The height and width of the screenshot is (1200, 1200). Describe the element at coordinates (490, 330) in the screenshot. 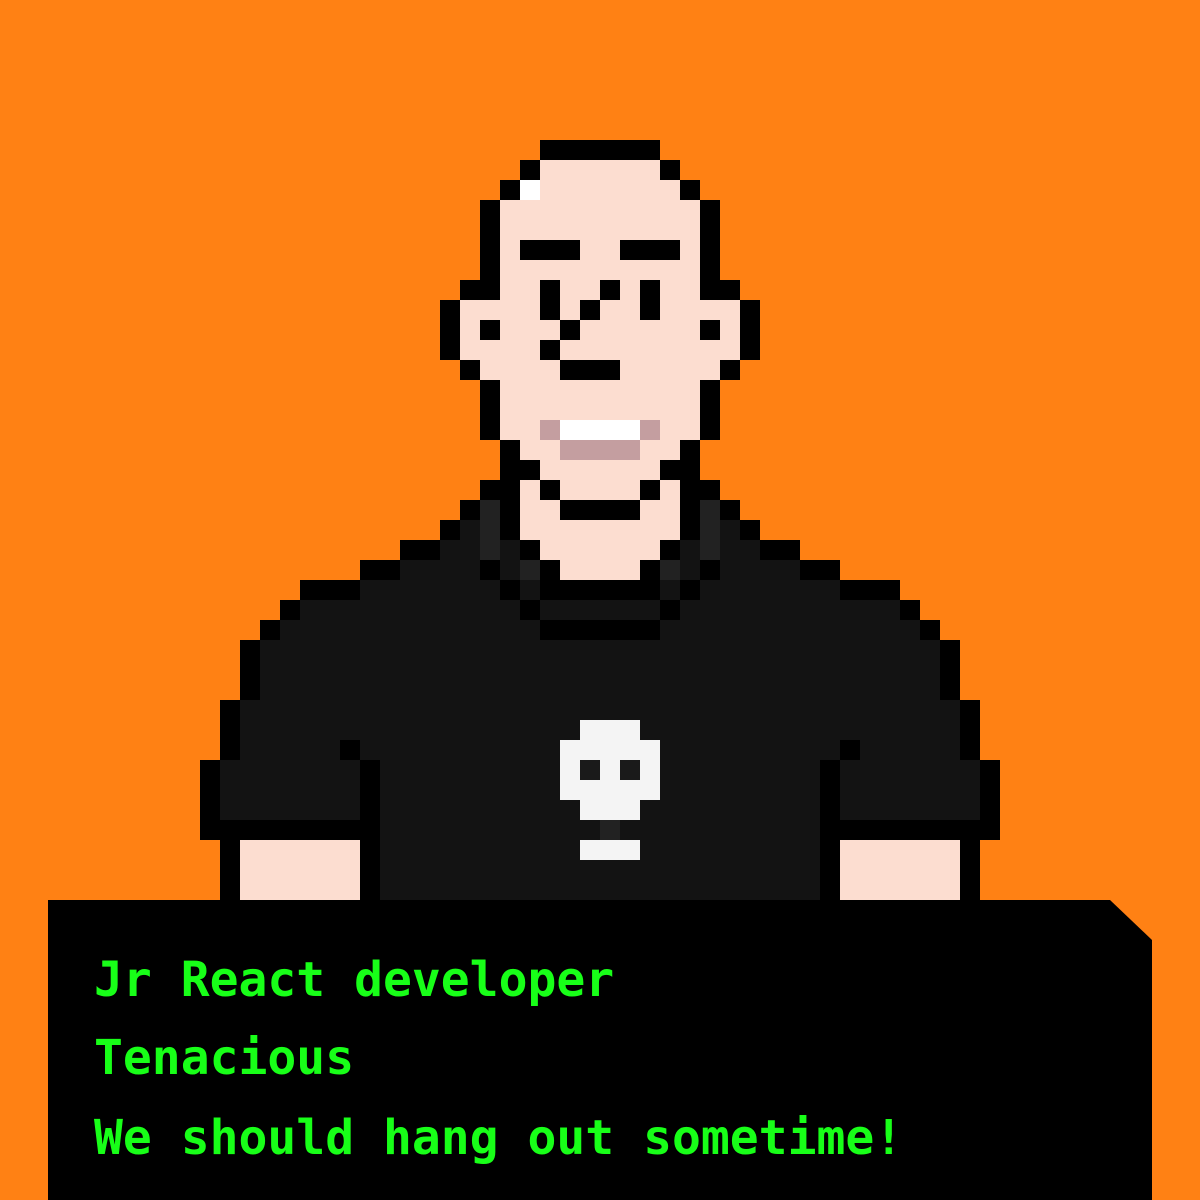

I see `ear-left` at that location.